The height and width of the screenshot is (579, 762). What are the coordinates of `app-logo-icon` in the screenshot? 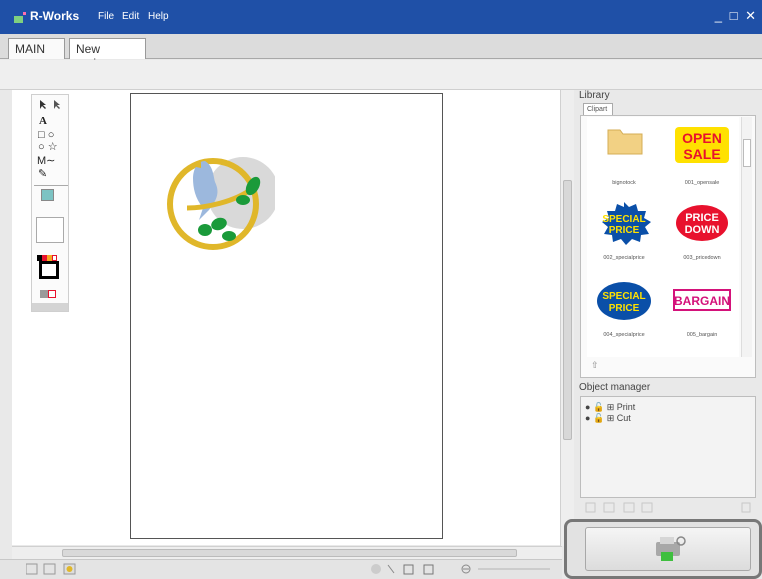 It's located at (22, 17).